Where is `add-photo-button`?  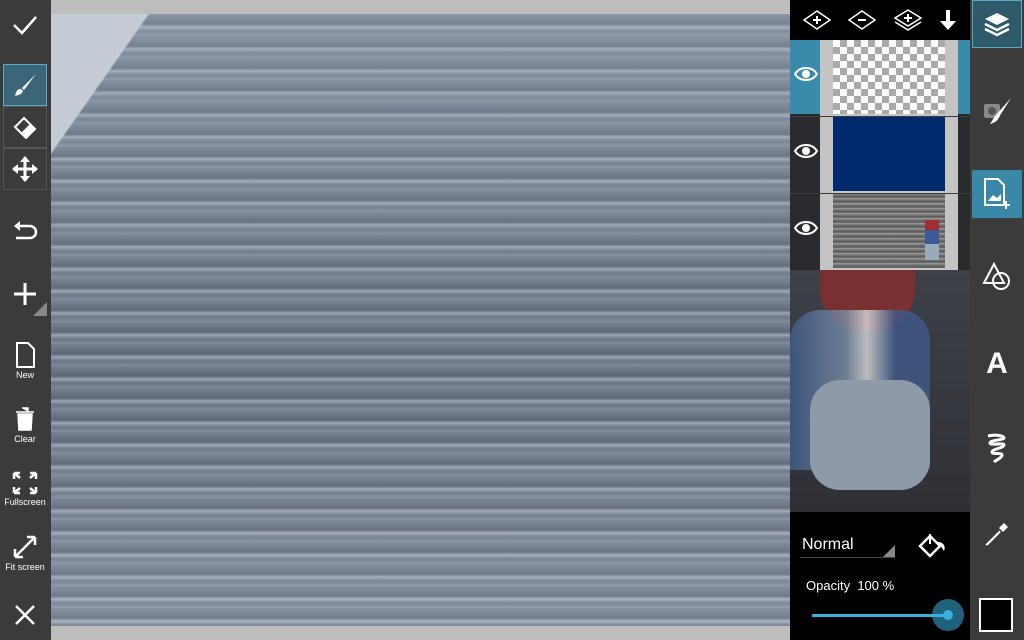 add-photo-button is located at coordinates (997, 194).